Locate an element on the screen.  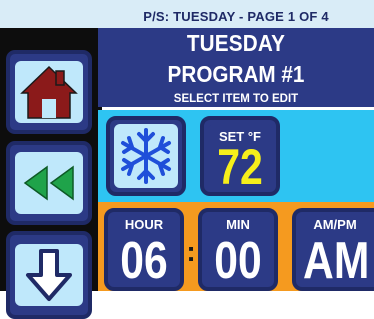
back-button is located at coordinates (49, 183).